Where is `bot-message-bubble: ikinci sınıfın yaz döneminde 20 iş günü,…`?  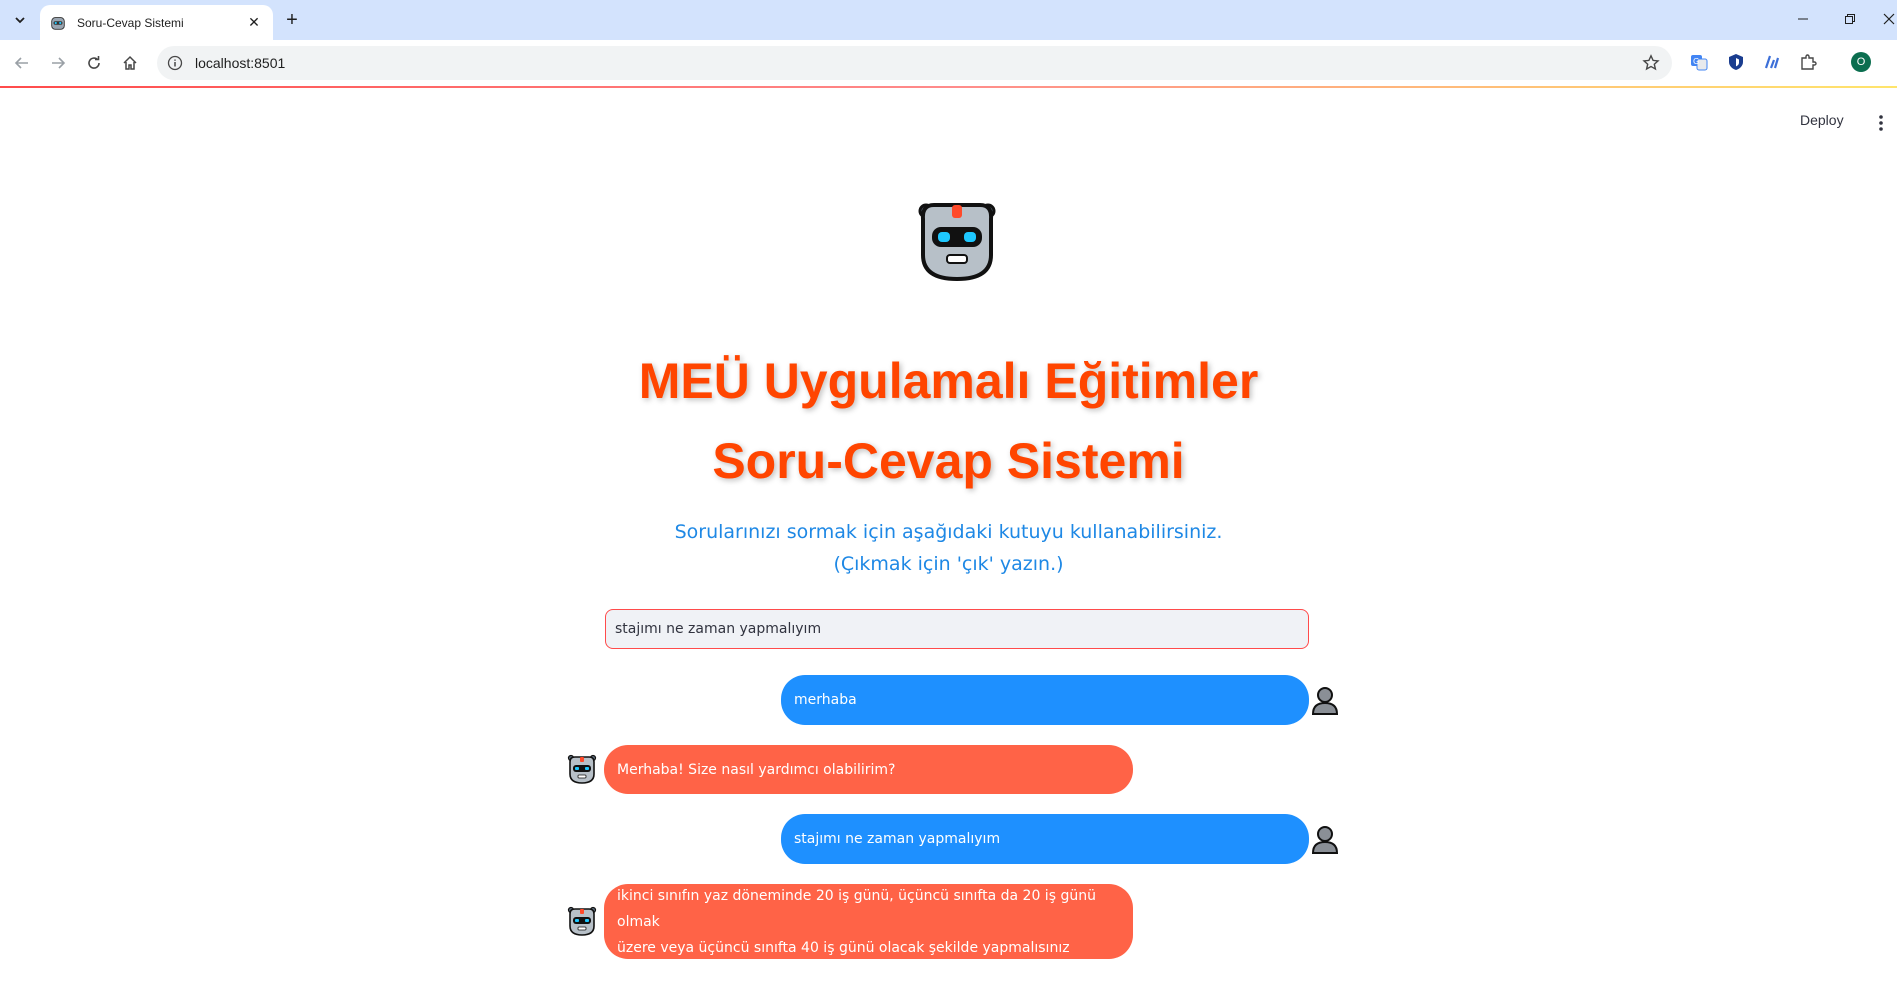 bot-message-bubble: ikinci sınıfın yaz döneminde 20 iş günü,… is located at coordinates (868, 921).